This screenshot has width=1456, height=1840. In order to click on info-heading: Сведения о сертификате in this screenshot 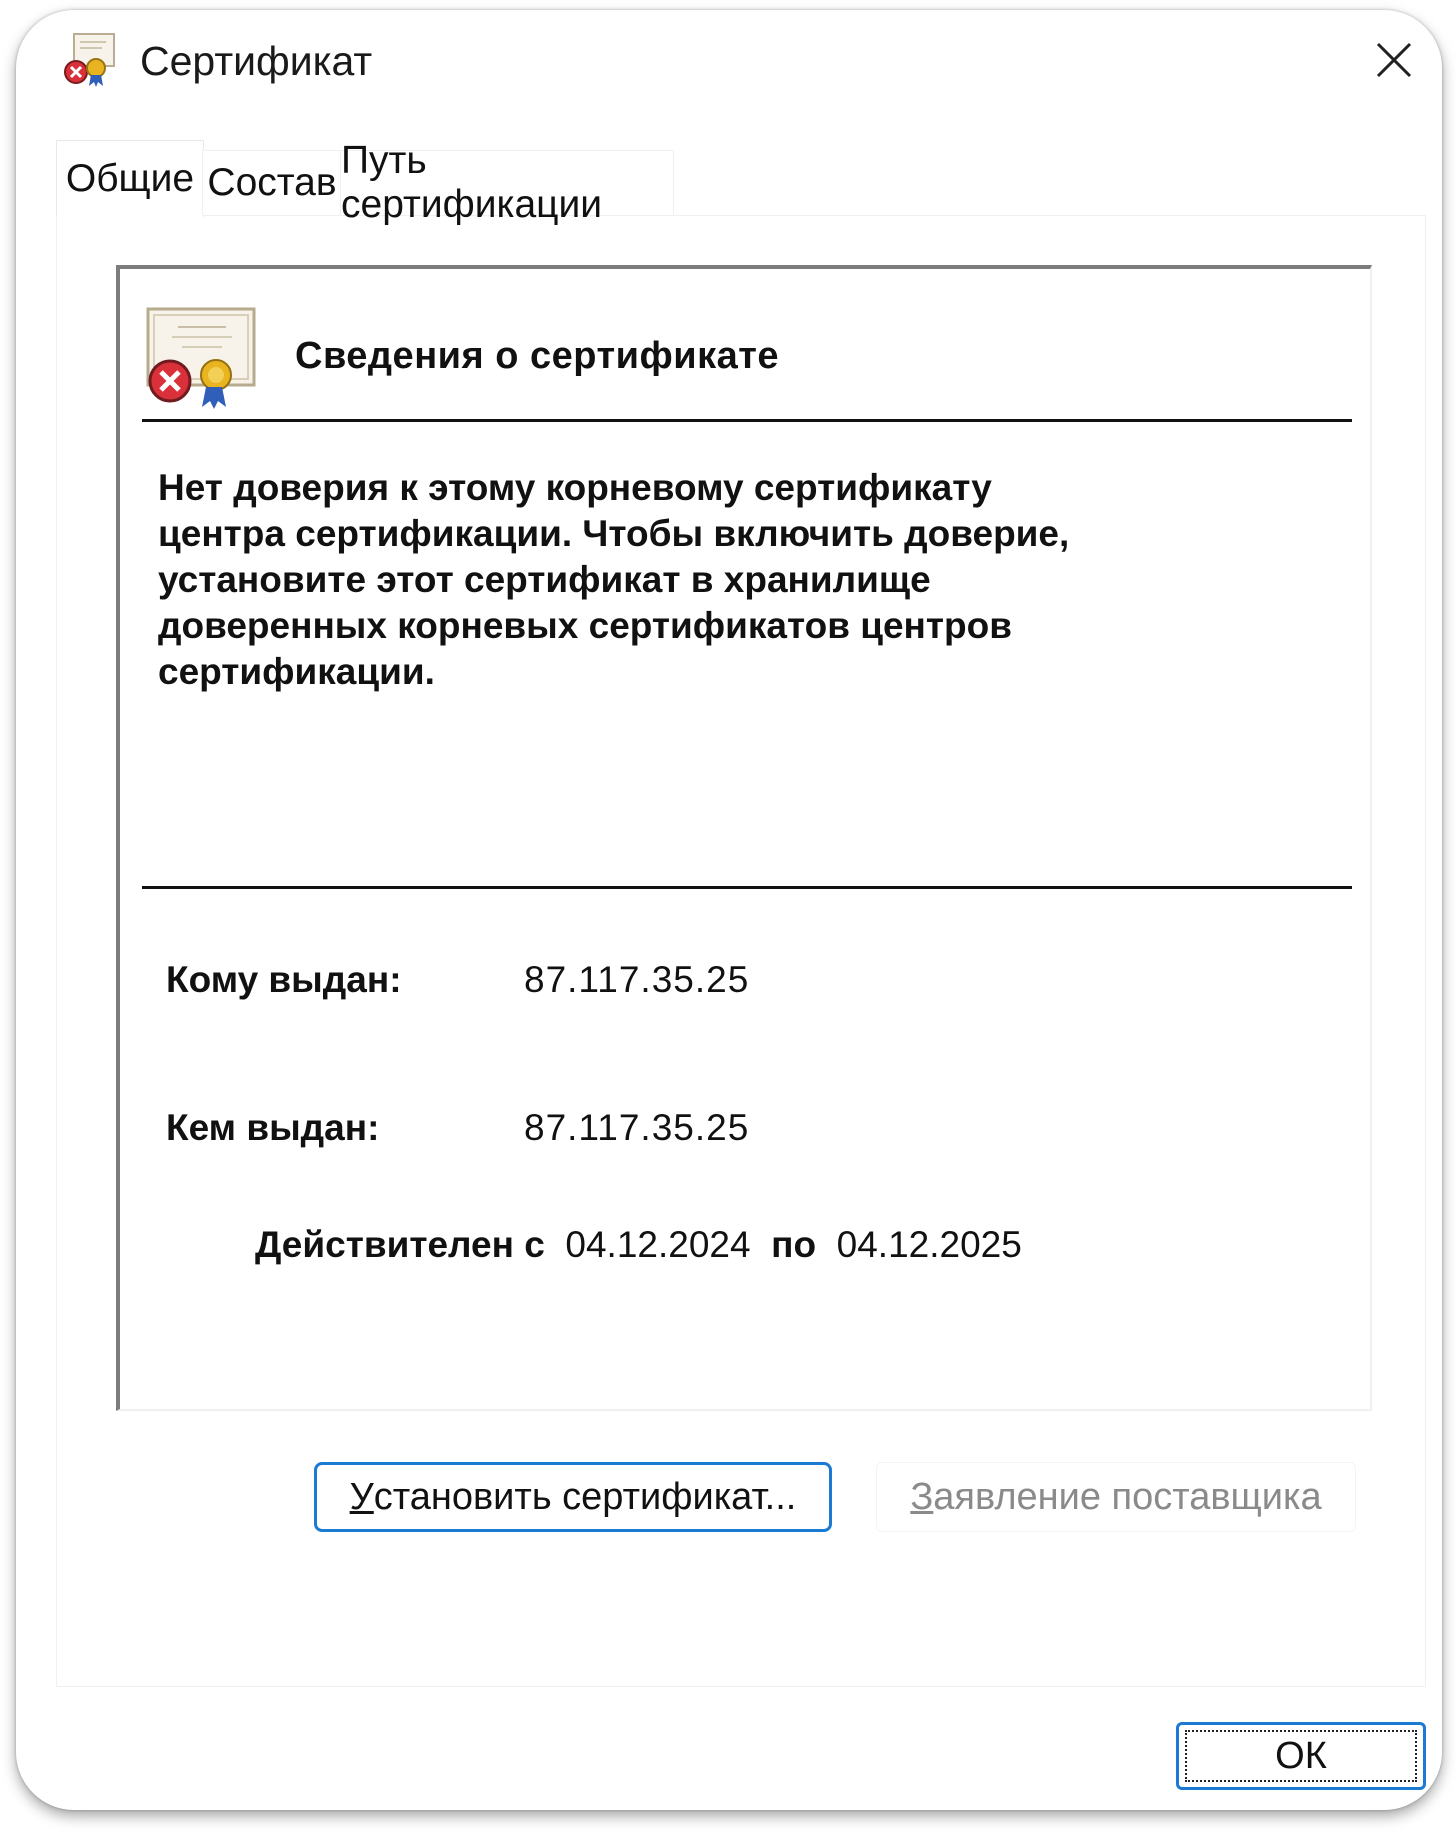, I will do `click(537, 356)`.